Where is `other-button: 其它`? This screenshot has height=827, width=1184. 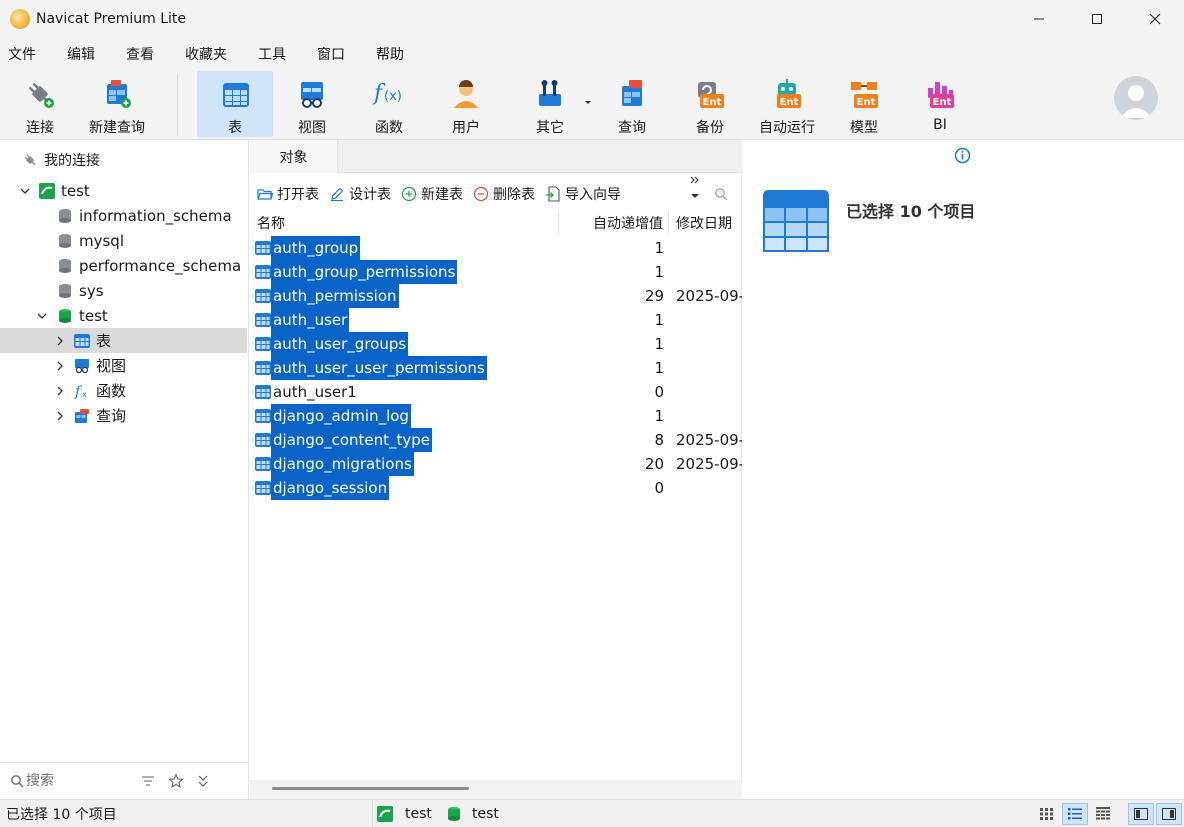
other-button: 其它 is located at coordinates (550, 104).